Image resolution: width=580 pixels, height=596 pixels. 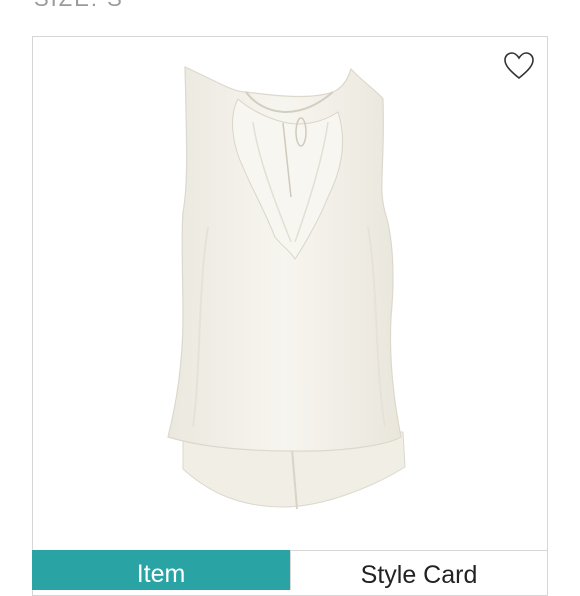 I want to click on tab-bar: Item Style Card, so click(x=290, y=570).